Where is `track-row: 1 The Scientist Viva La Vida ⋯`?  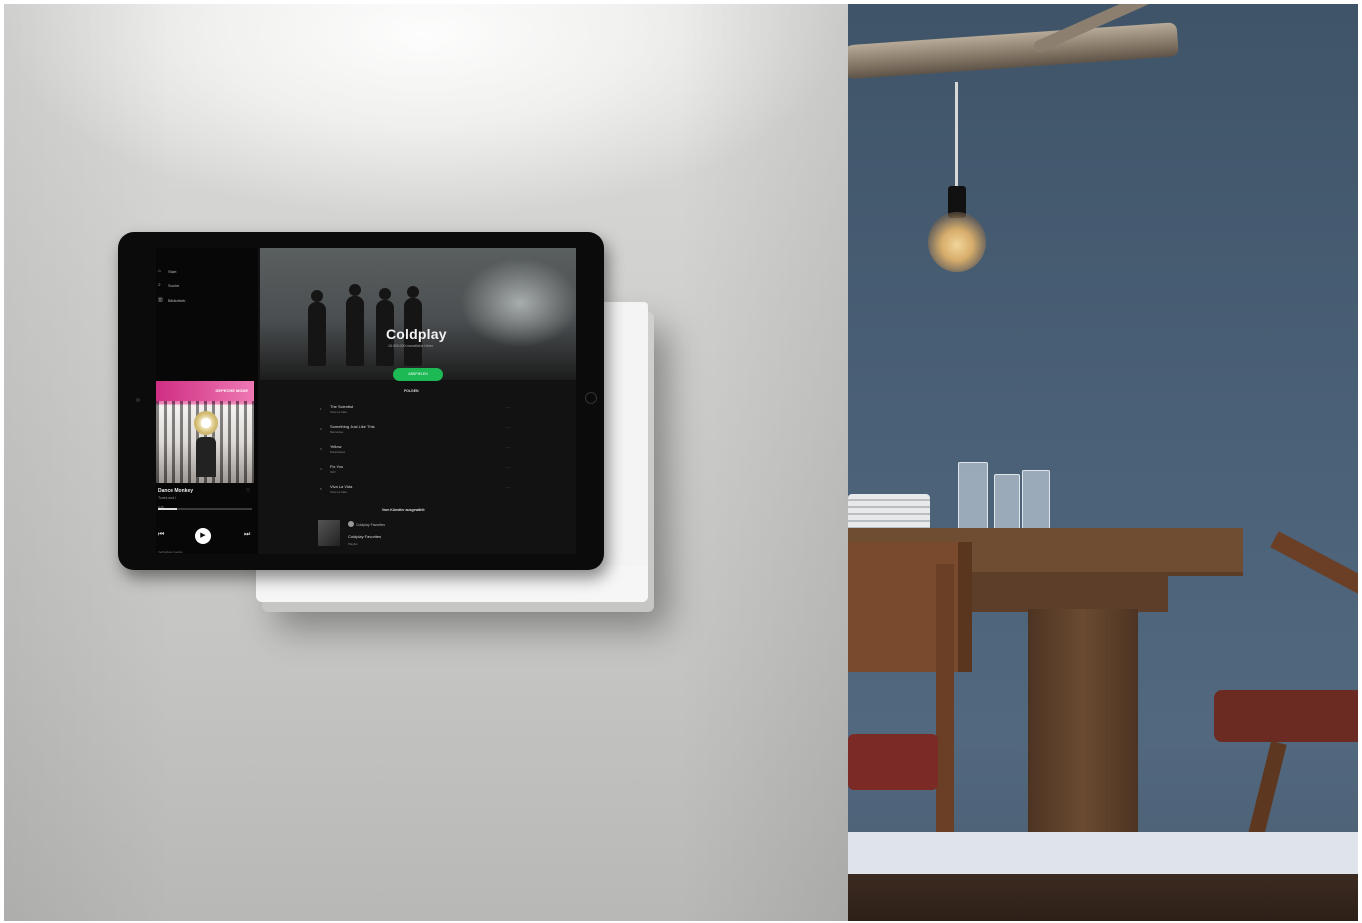
track-row: 1 The Scientist Viva La Vida ⋯ is located at coordinates (420, 411).